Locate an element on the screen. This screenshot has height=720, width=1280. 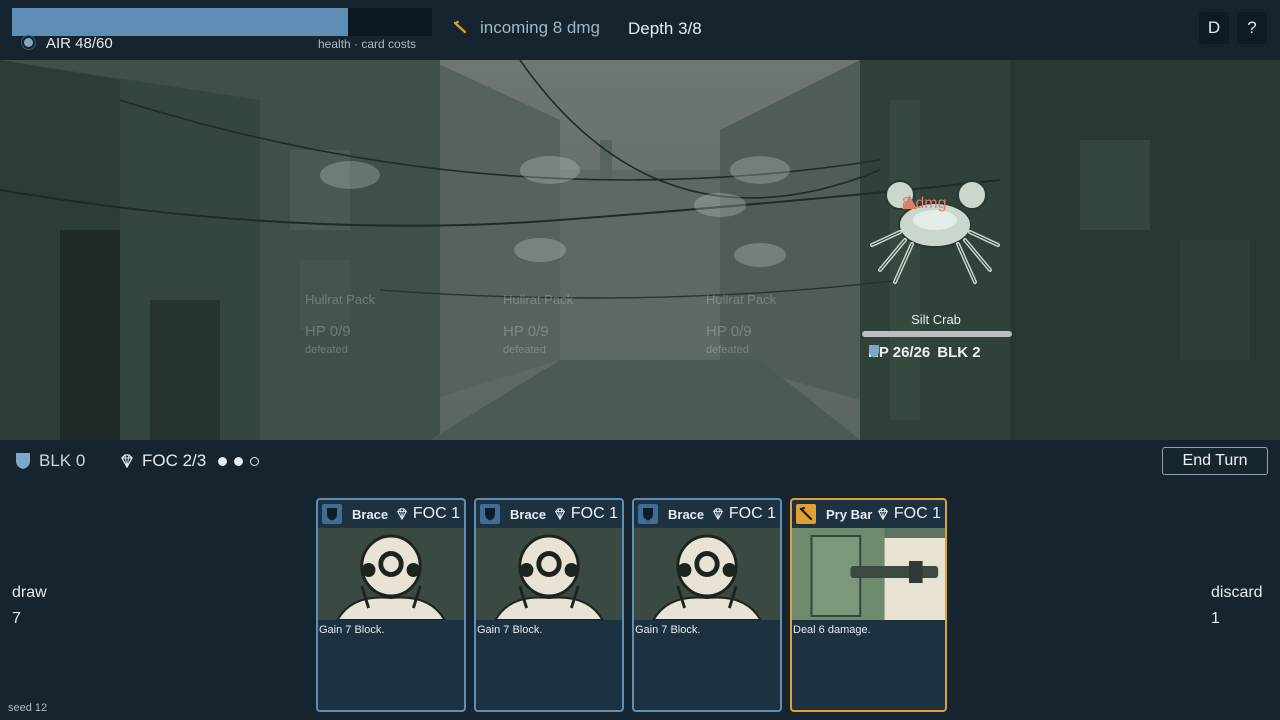
enemy-hullrat-2: Hullrat Pack HP 0/9 defeated is located at coordinates (583, 324).